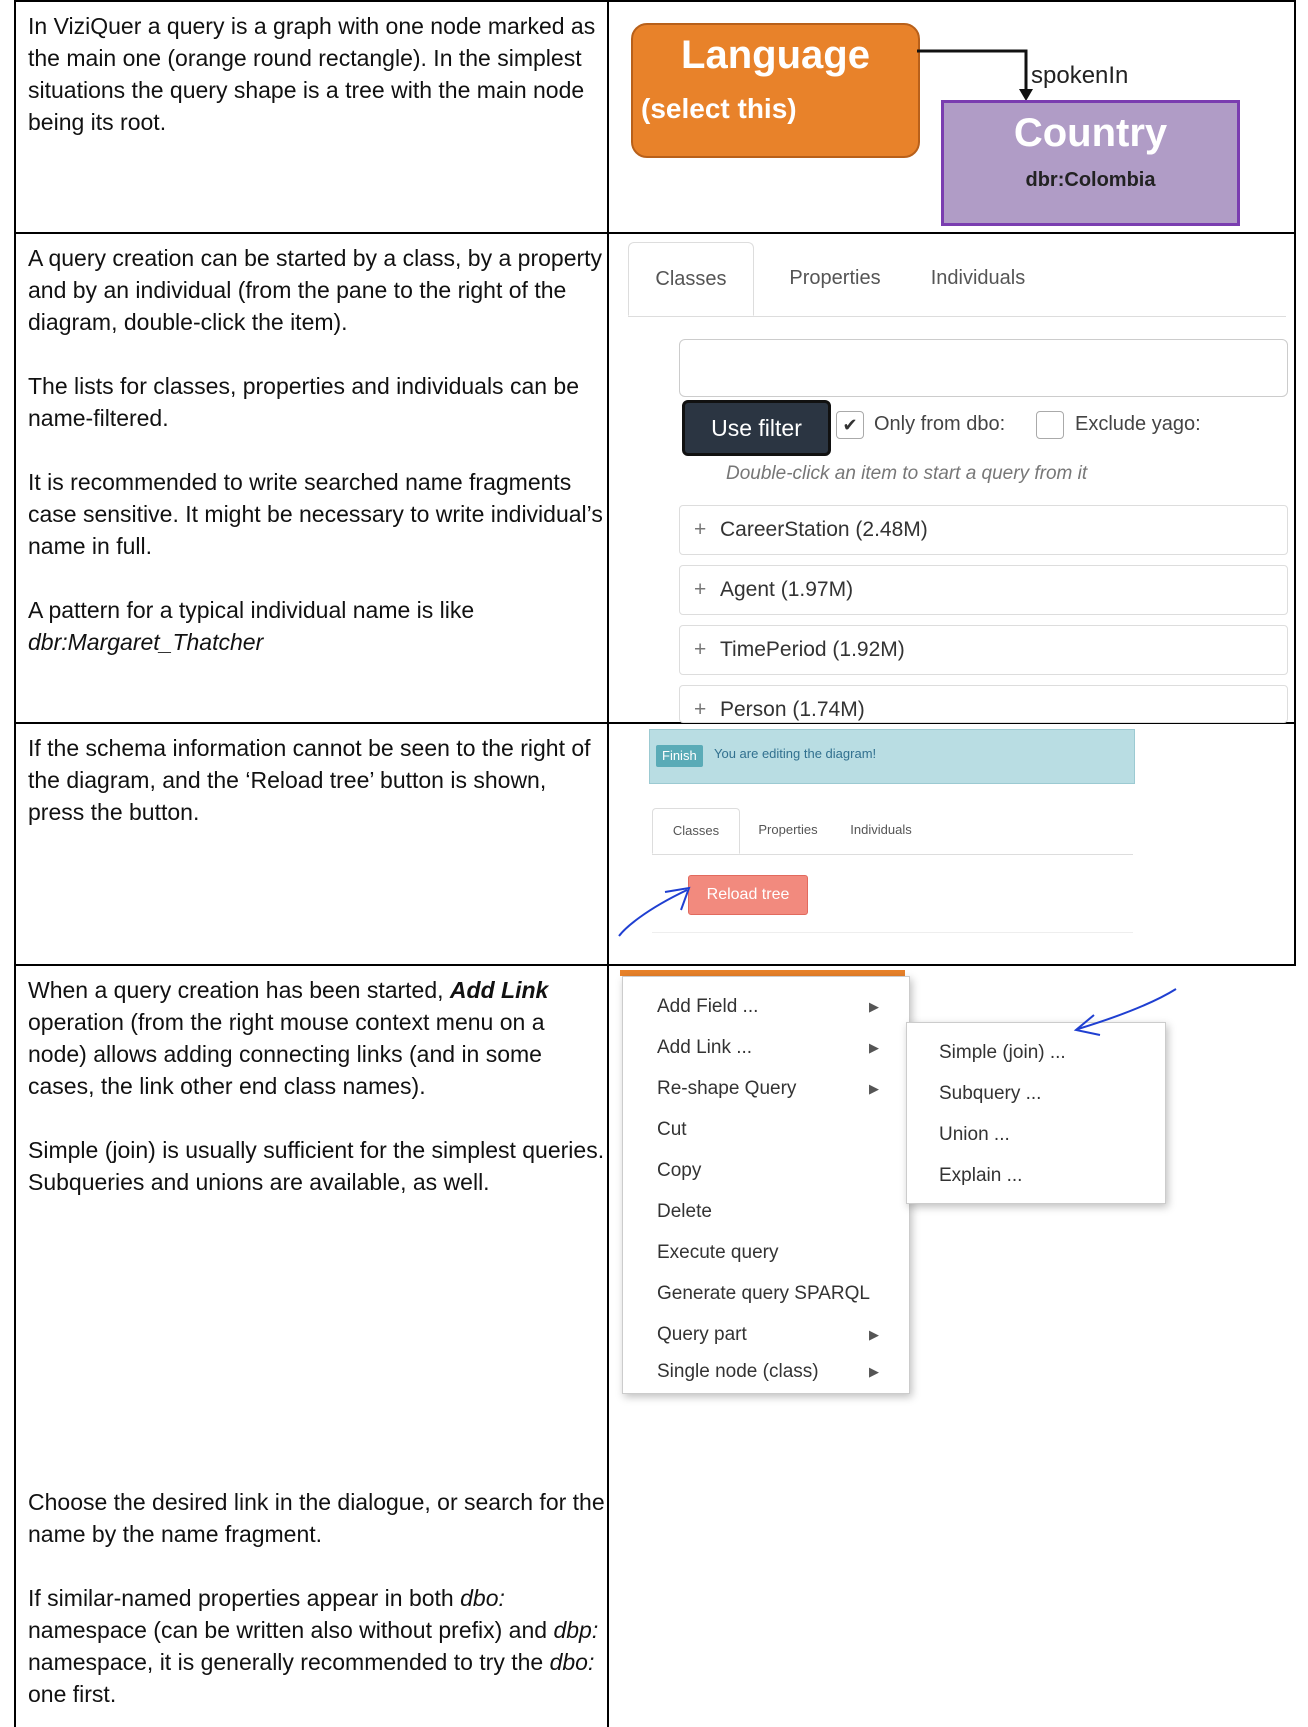 The width and height of the screenshot is (1308, 1727). What do you see at coordinates (795, 753) in the screenshot?
I see `editing-message: You are editing the diagram!` at bounding box center [795, 753].